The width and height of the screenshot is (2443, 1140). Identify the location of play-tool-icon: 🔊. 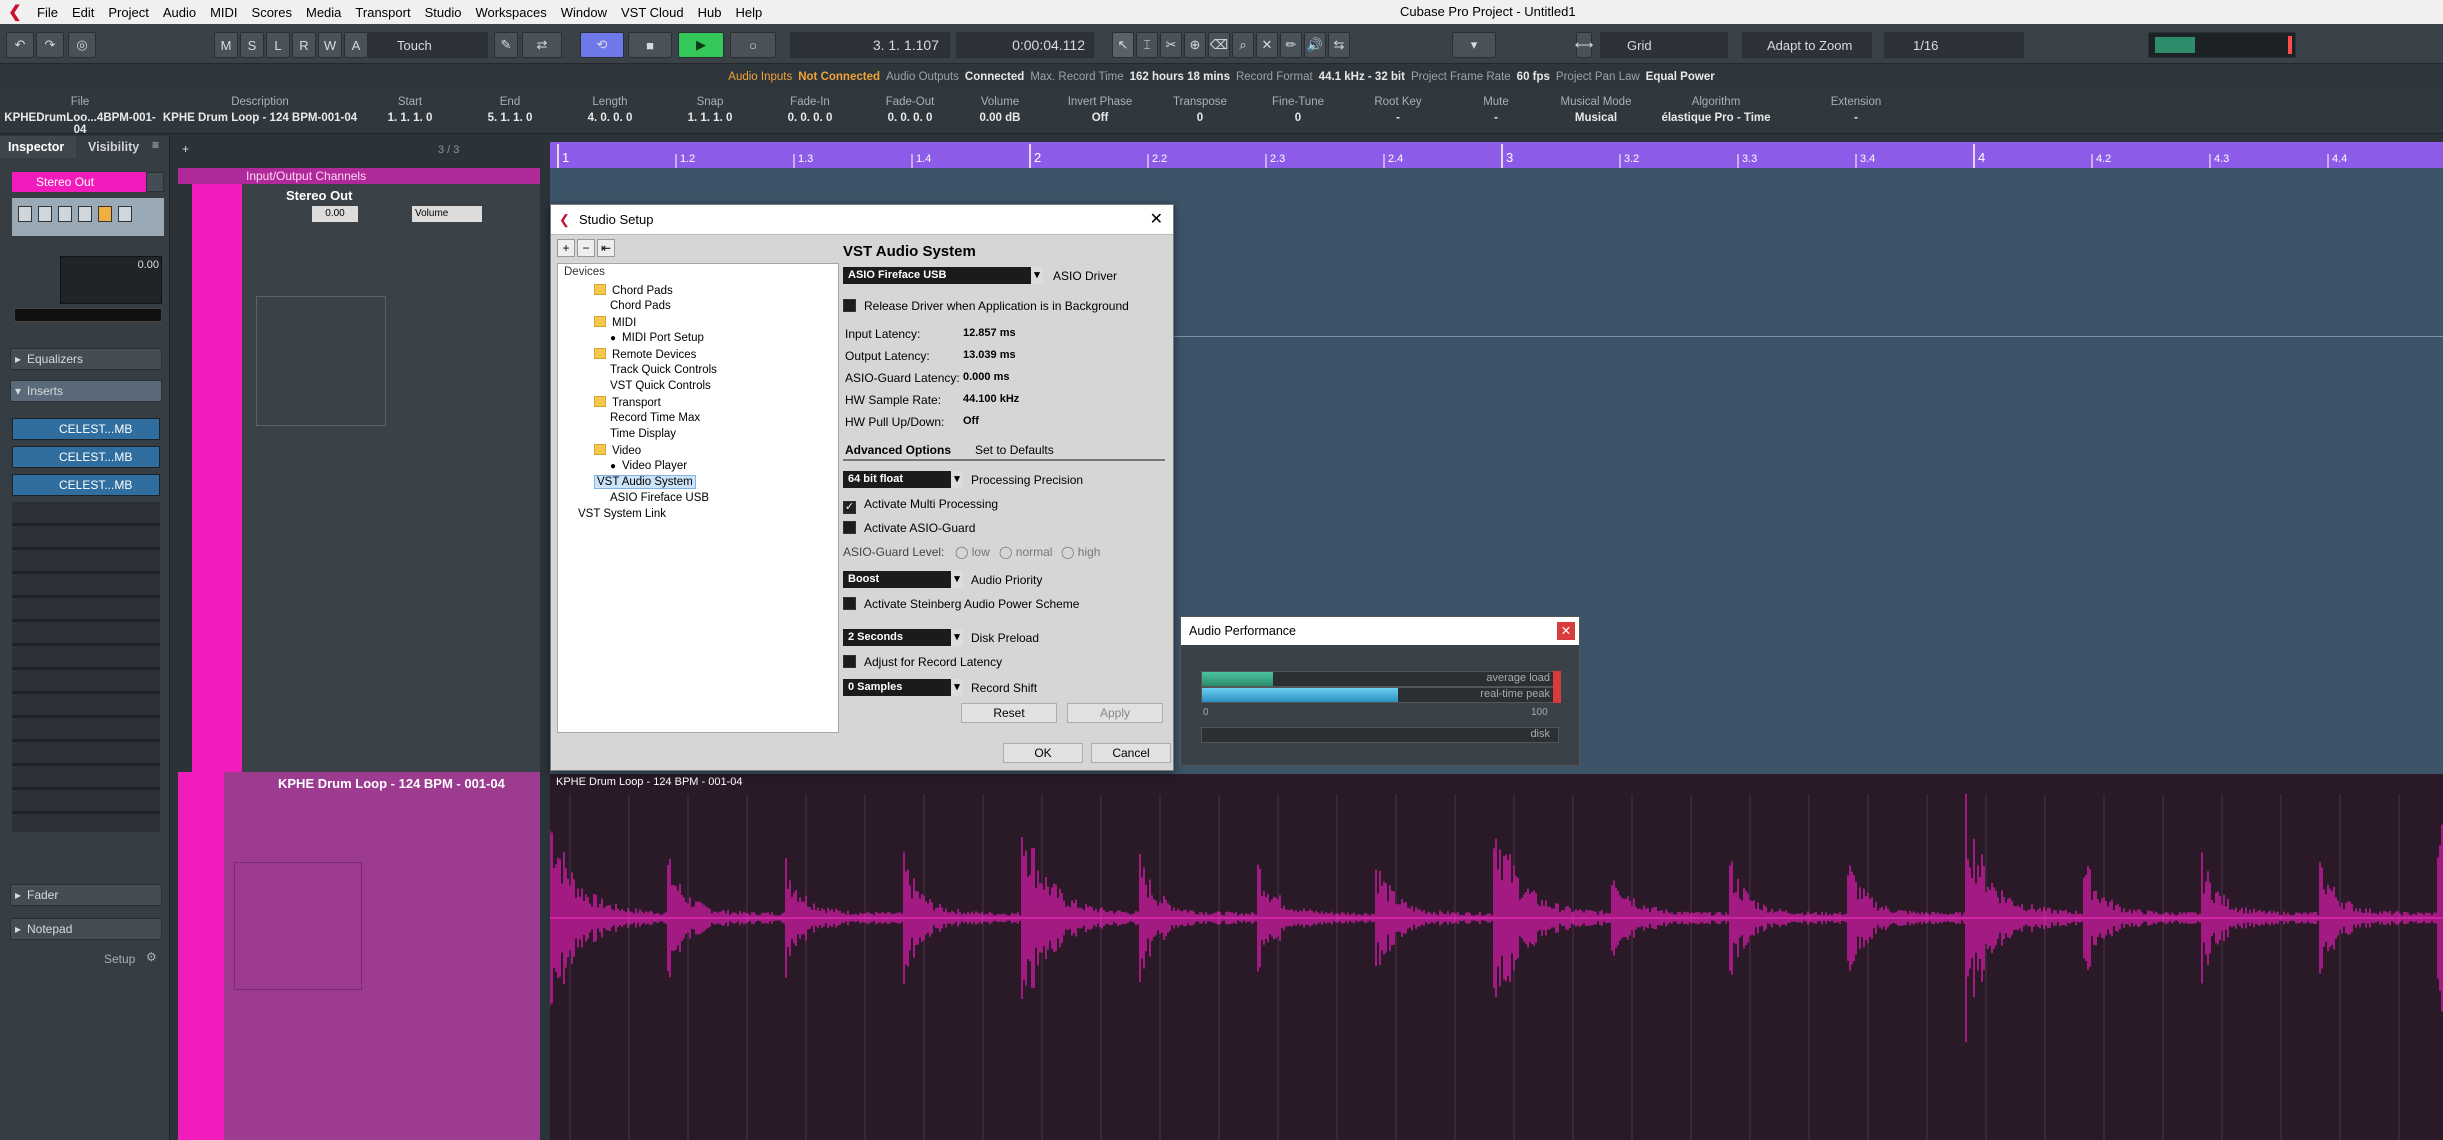
(1315, 45).